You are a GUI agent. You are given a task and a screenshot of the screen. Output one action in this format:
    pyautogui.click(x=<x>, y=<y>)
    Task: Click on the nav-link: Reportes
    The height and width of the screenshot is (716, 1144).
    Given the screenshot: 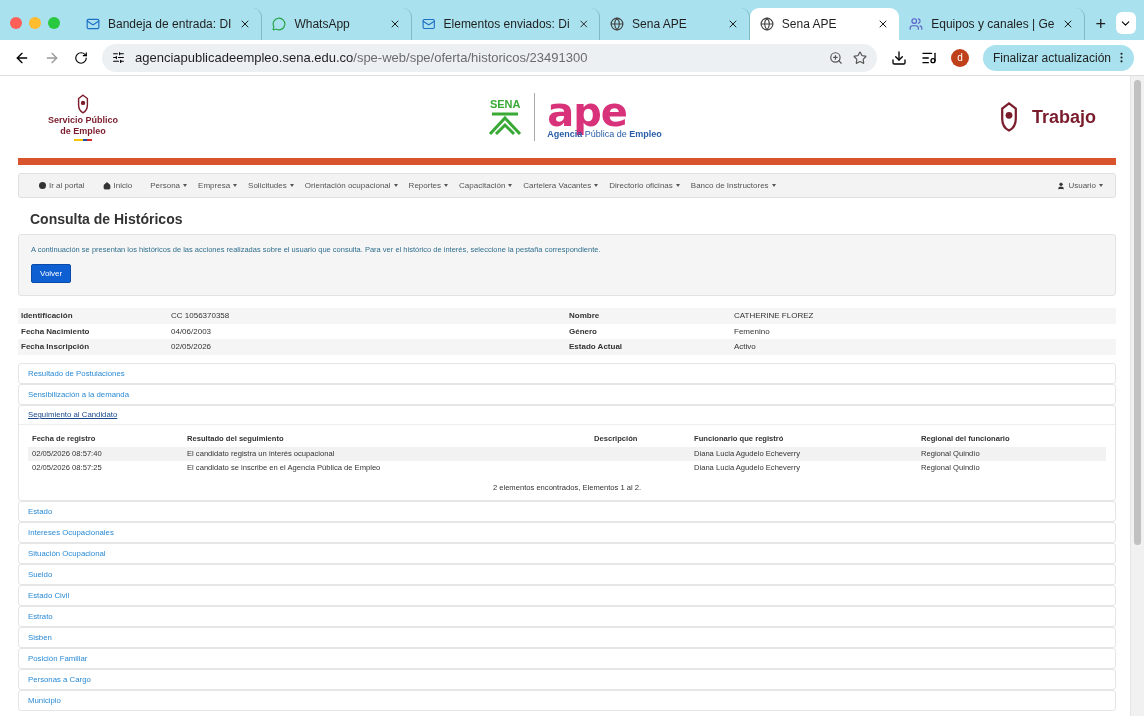 What is the action you would take?
    pyautogui.click(x=428, y=185)
    